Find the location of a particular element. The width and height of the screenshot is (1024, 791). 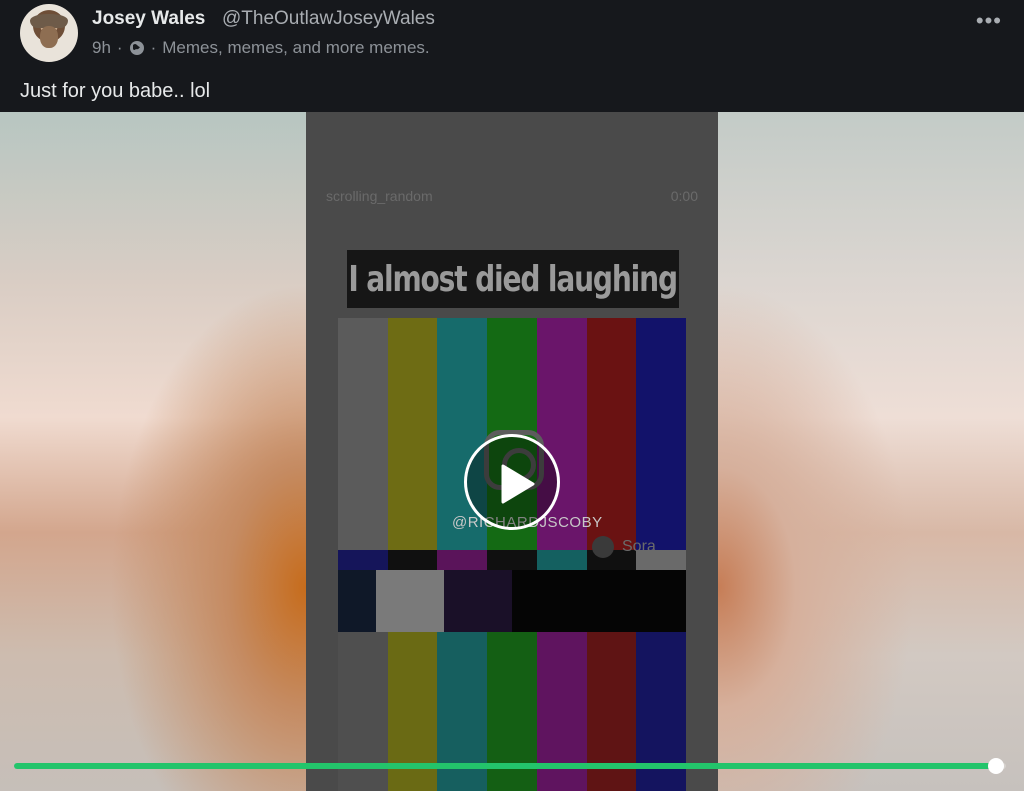

author-name: Josey Wales is located at coordinates (148, 19).